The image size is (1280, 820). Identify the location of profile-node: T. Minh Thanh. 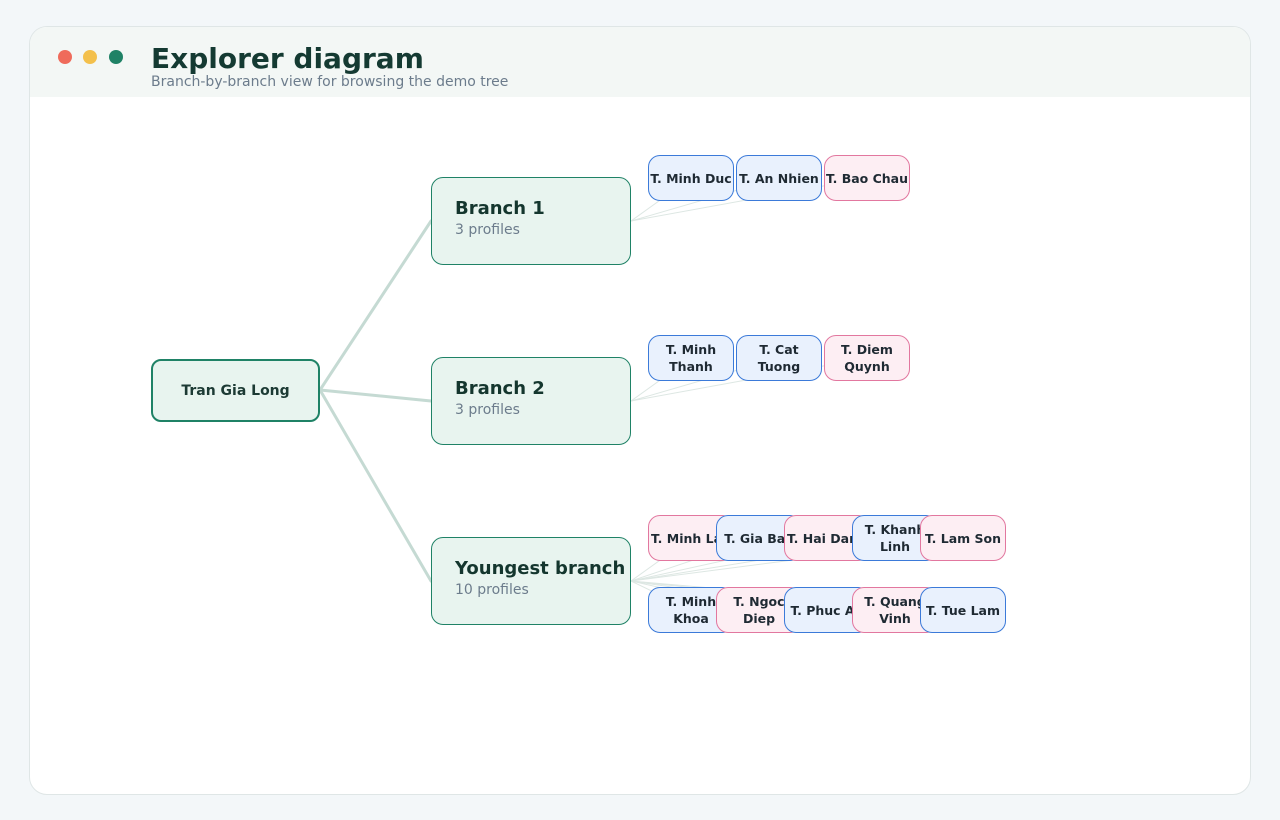
(691, 358).